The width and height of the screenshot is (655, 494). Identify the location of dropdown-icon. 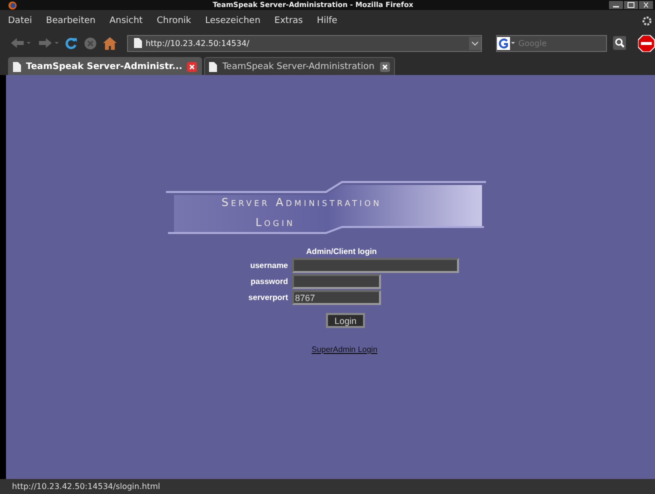
(475, 43).